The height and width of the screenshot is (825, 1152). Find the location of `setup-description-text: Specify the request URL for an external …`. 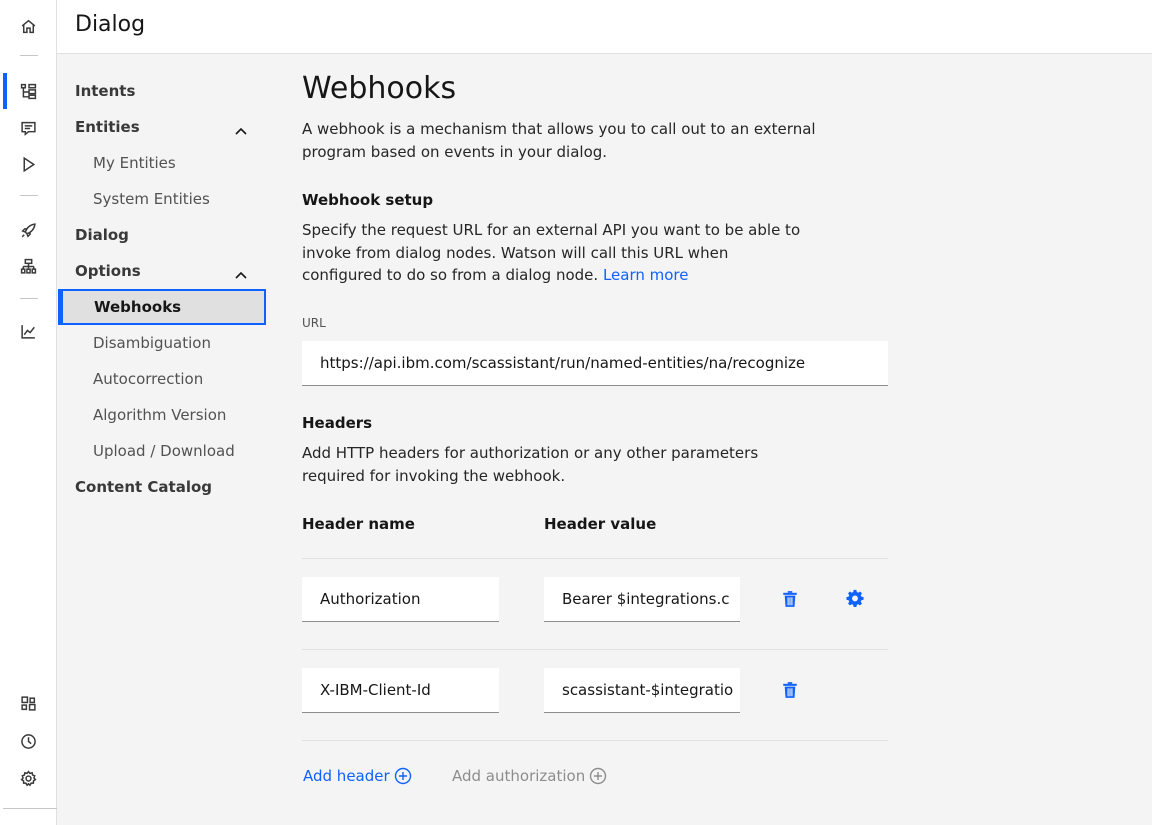

setup-description-text: Specify the request URL for an external … is located at coordinates (551, 252).